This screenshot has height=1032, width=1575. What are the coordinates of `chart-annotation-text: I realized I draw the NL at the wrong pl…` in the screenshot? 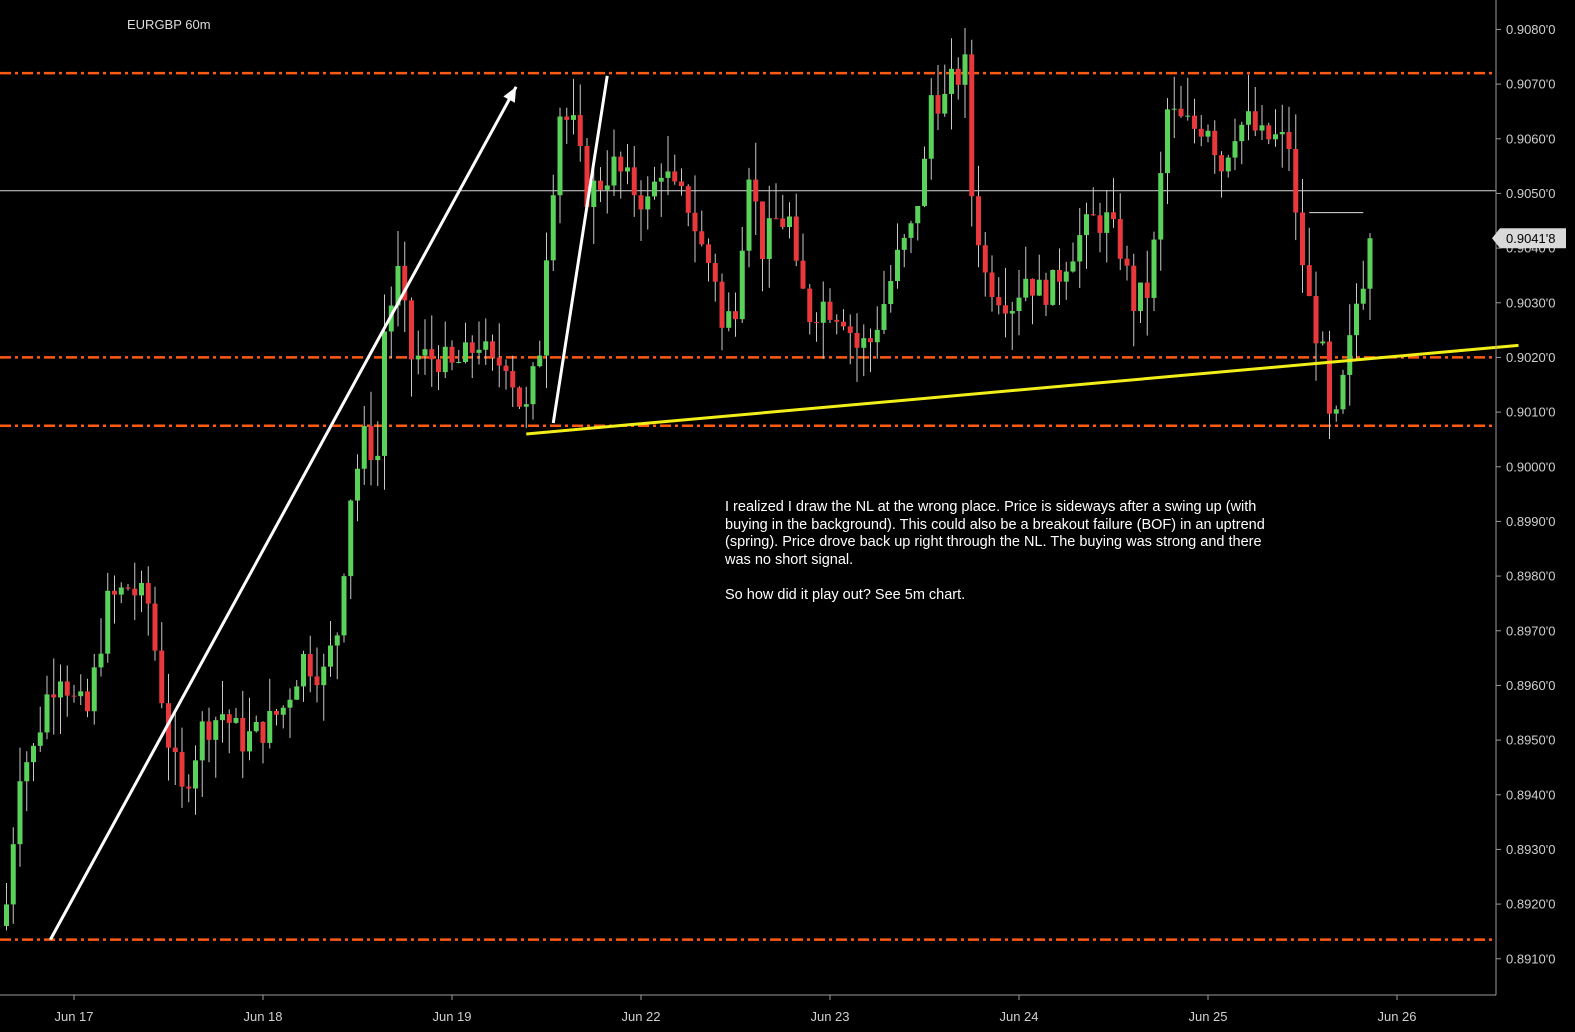 It's located at (995, 551).